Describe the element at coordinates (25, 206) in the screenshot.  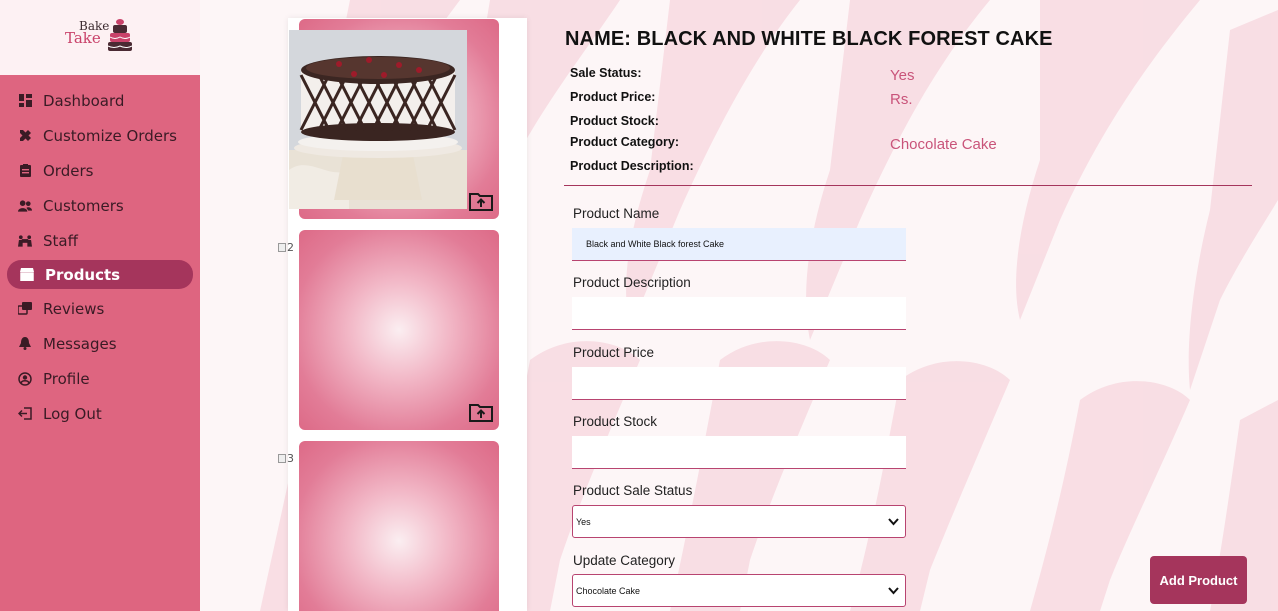
I see `users-icon` at that location.